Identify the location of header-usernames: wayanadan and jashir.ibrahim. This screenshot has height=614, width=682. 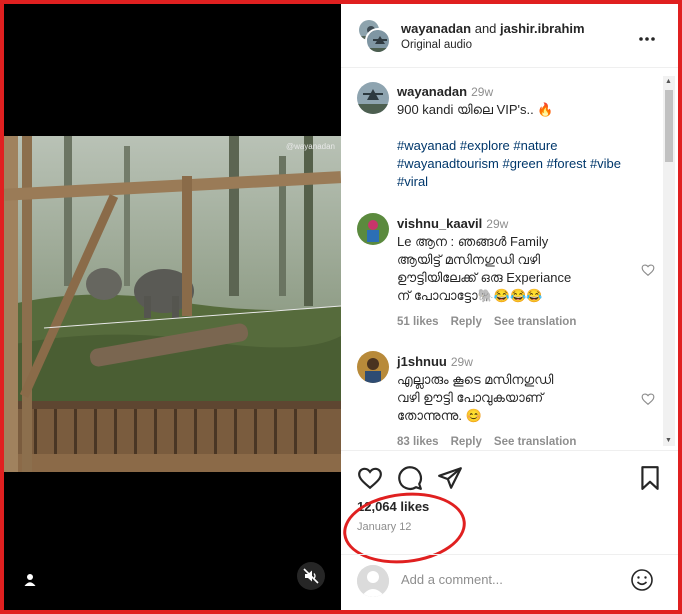
(493, 28).